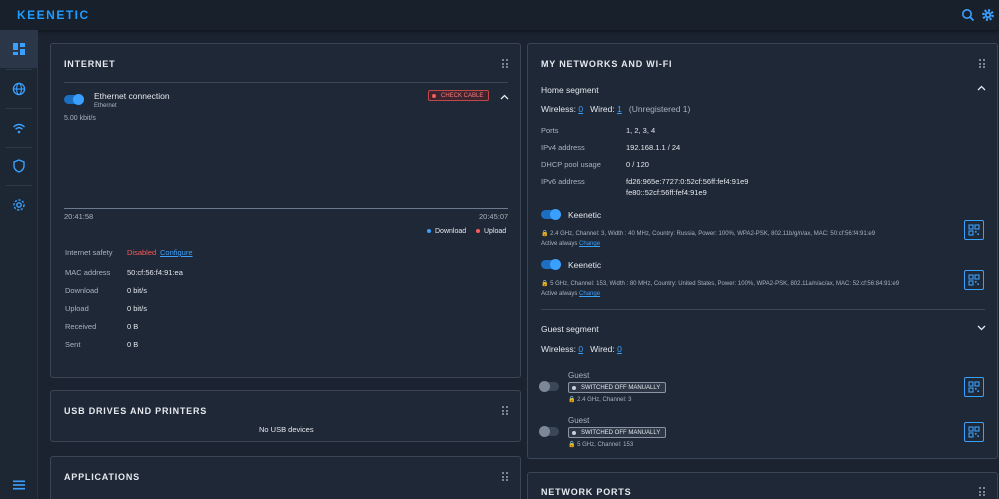 Image resolution: width=999 pixels, height=499 pixels. I want to click on connection-name: Ethernet connection, so click(132, 96).